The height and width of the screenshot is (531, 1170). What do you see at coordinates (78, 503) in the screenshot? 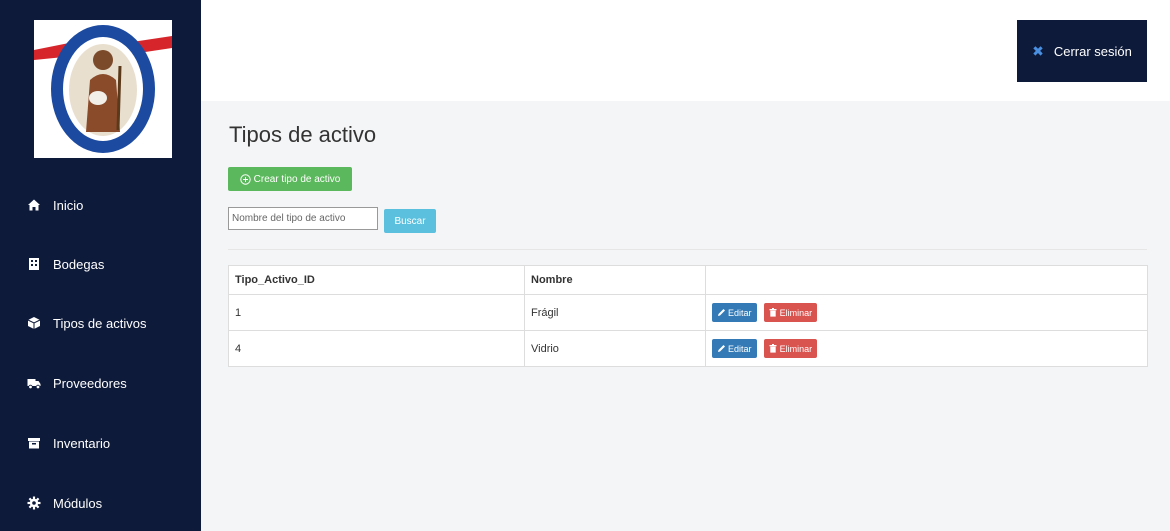
I see `sidebar-item-label: Módulos` at bounding box center [78, 503].